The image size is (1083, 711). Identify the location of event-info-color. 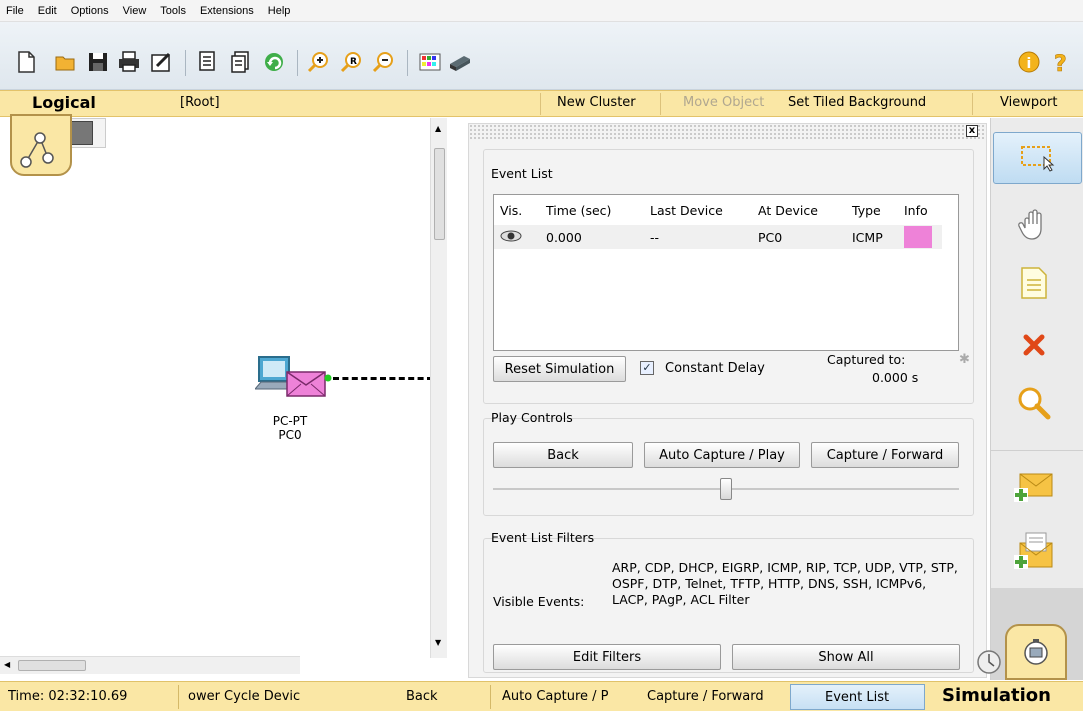
(918, 237).